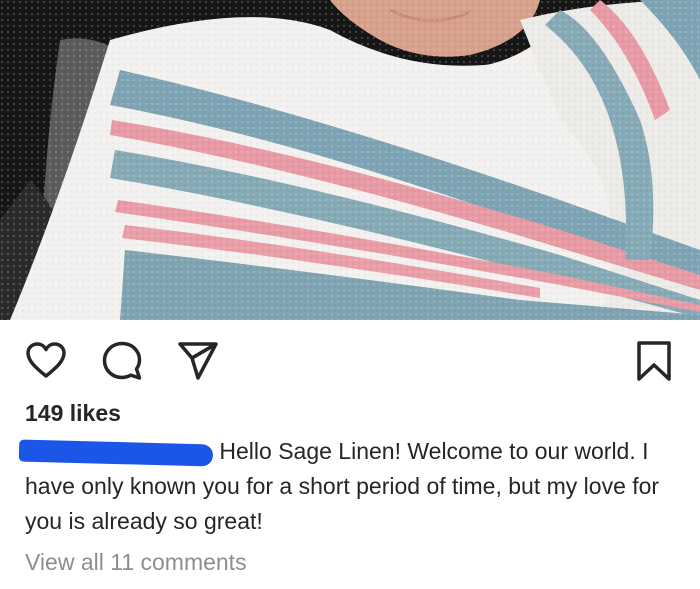 The image size is (700, 589). I want to click on comment-icon, so click(122, 361).